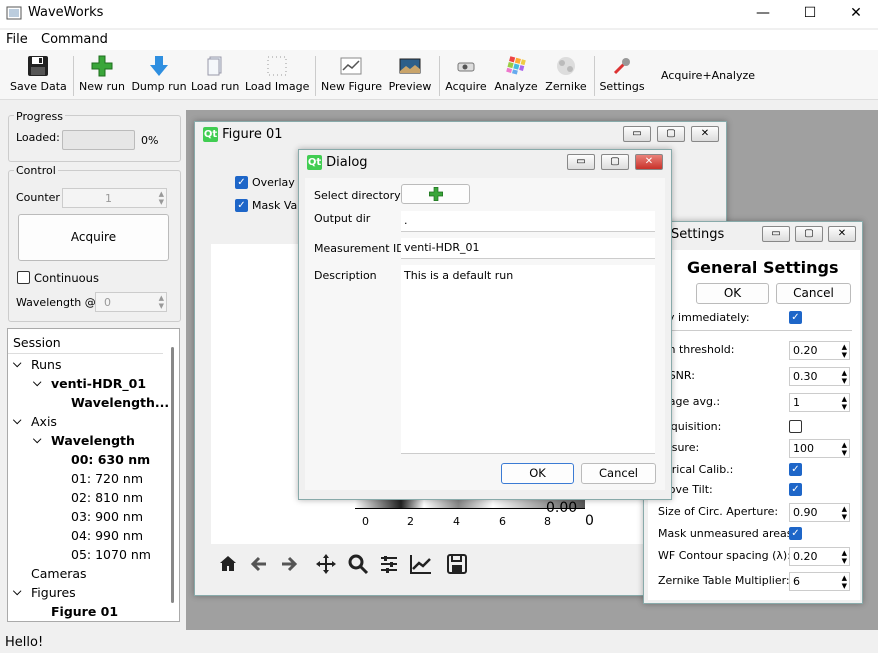 This screenshot has width=878, height=653. Describe the element at coordinates (241, 205) in the screenshot. I see `mask-values-checkbox: ✓` at that location.